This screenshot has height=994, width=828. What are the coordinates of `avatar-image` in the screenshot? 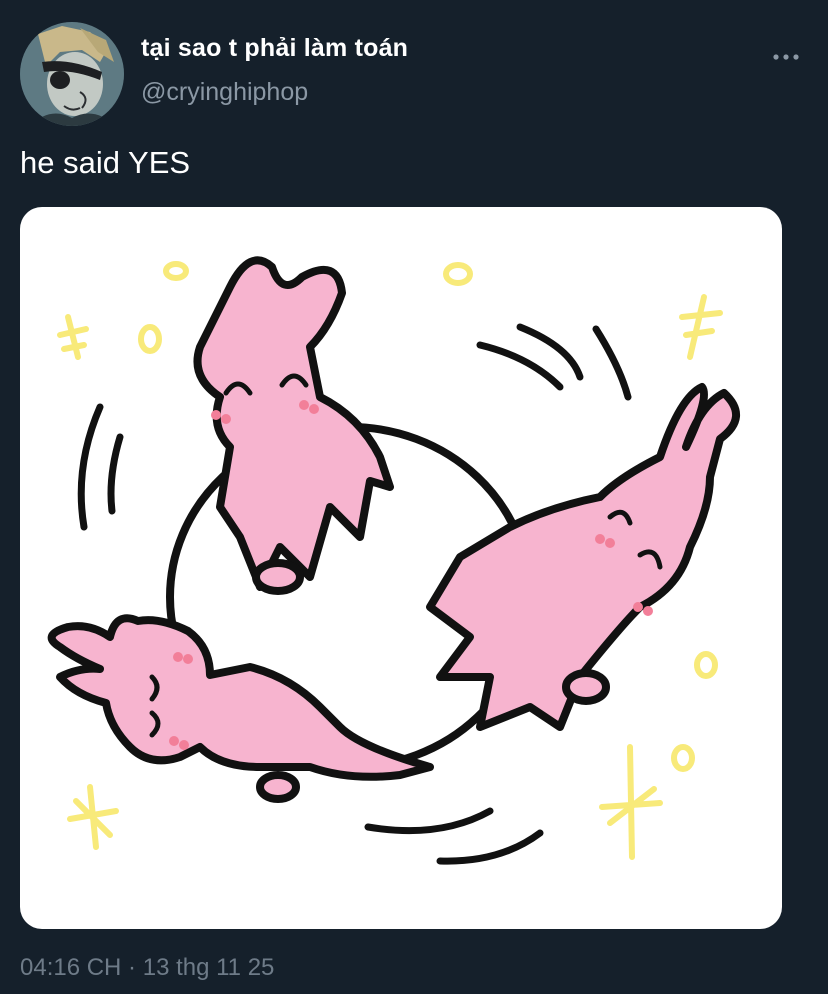 It's located at (72, 74).